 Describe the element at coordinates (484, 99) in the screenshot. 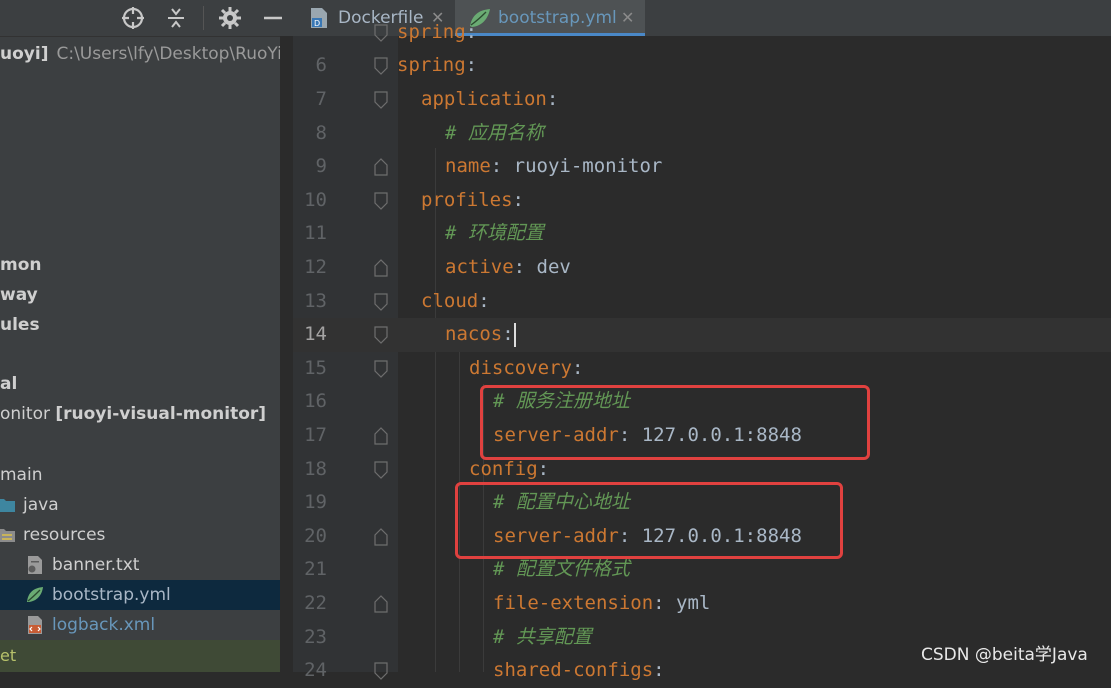

I see `yaml-key: application` at that location.